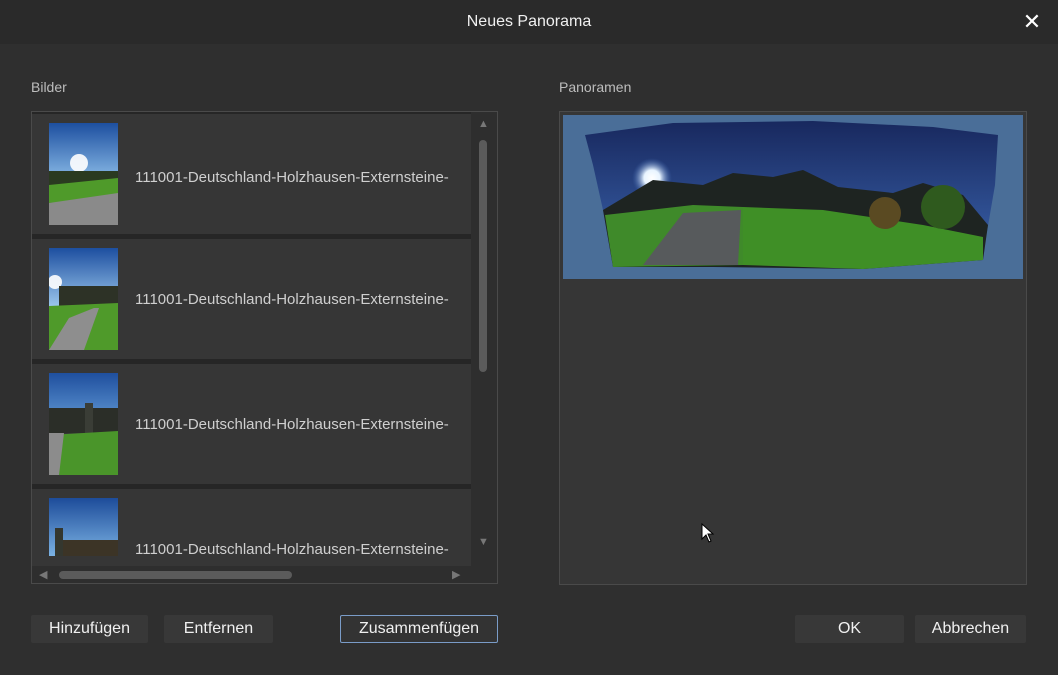 Image resolution: width=1058 pixels, height=675 pixels. I want to click on scroll-left-icon: ◀, so click(43, 574).